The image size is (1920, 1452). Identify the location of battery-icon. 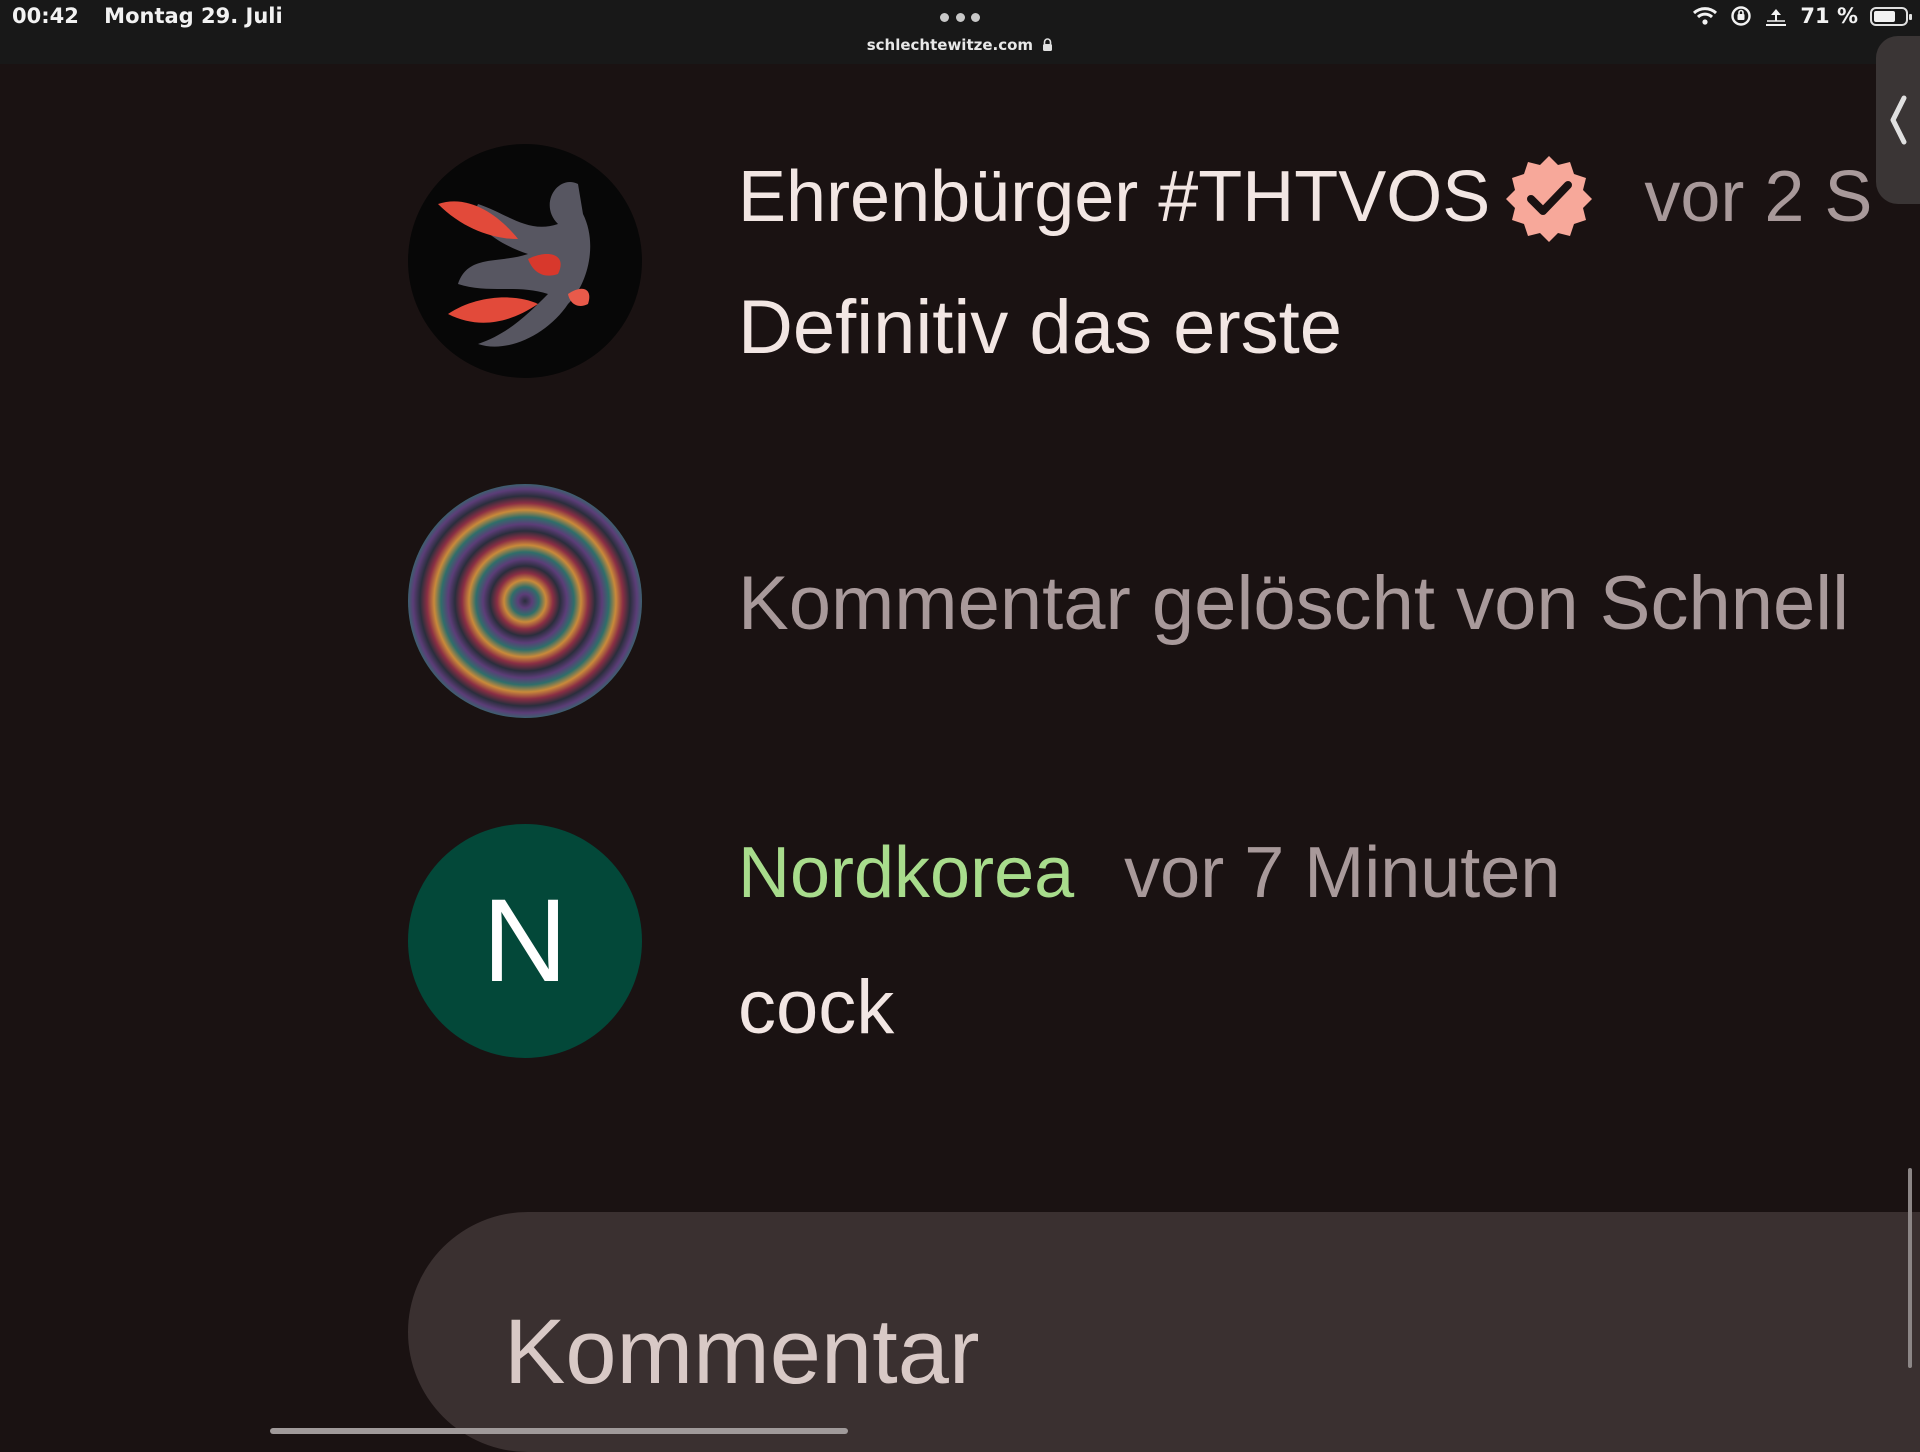
(1891, 16).